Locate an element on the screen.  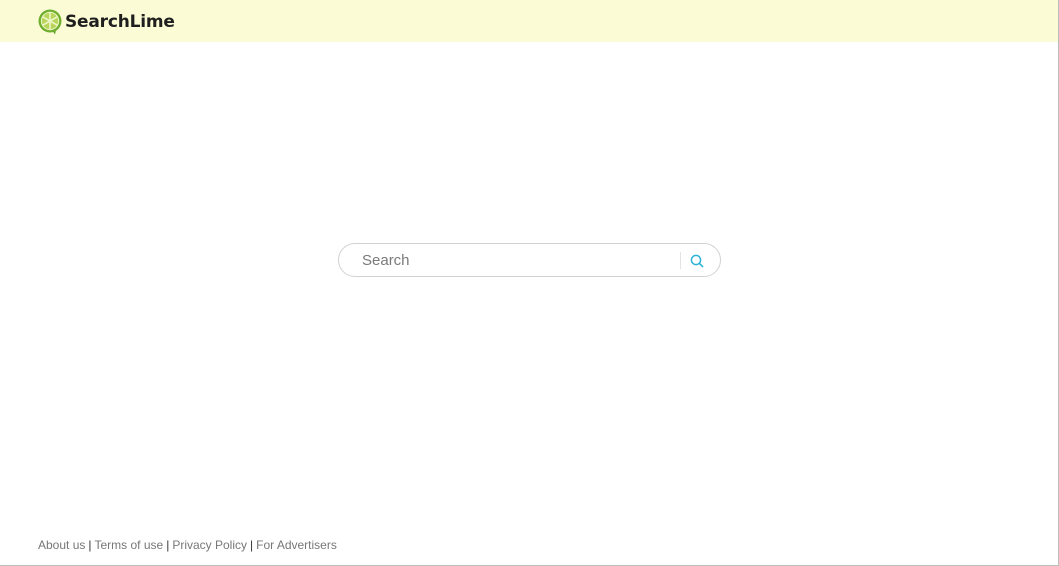
search-button is located at coordinates (697, 260).